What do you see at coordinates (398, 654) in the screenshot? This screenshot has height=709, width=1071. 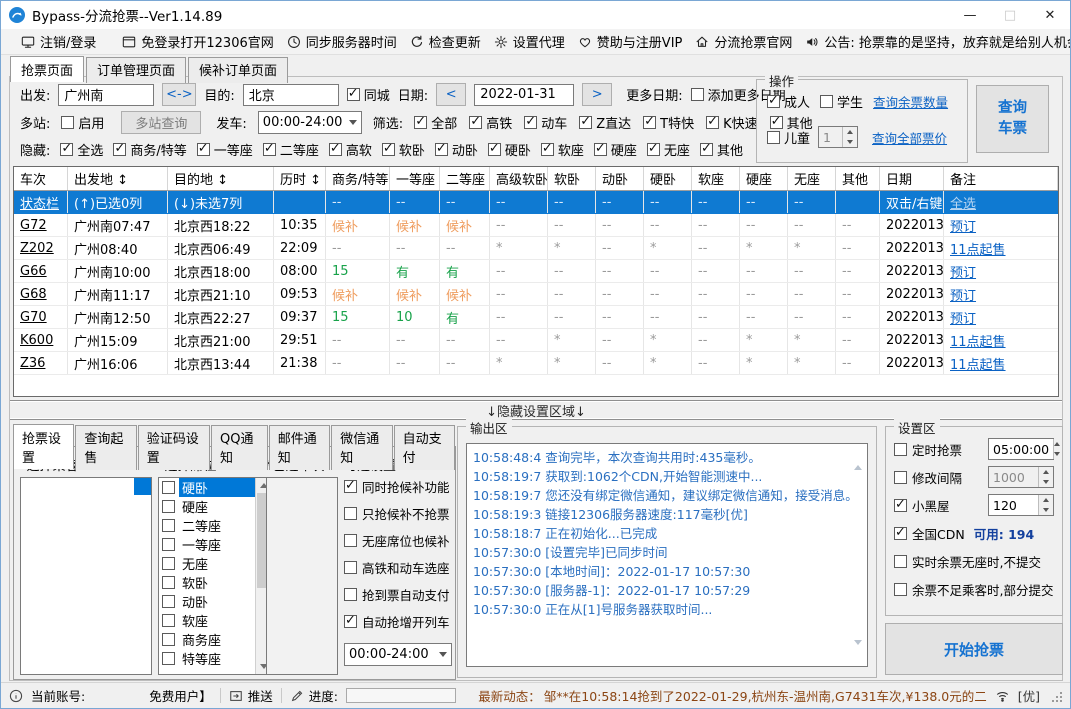 I see `grab-time-range-select: 00:00-24:00` at bounding box center [398, 654].